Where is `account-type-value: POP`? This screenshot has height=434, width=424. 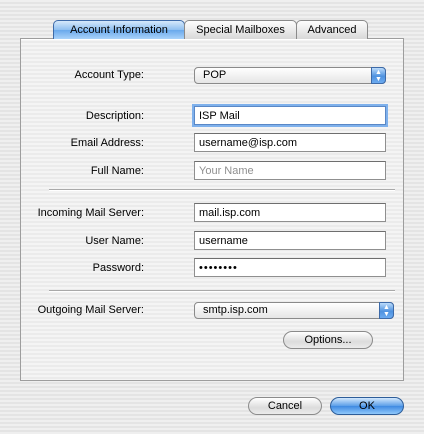 account-type-value: POP is located at coordinates (215, 75).